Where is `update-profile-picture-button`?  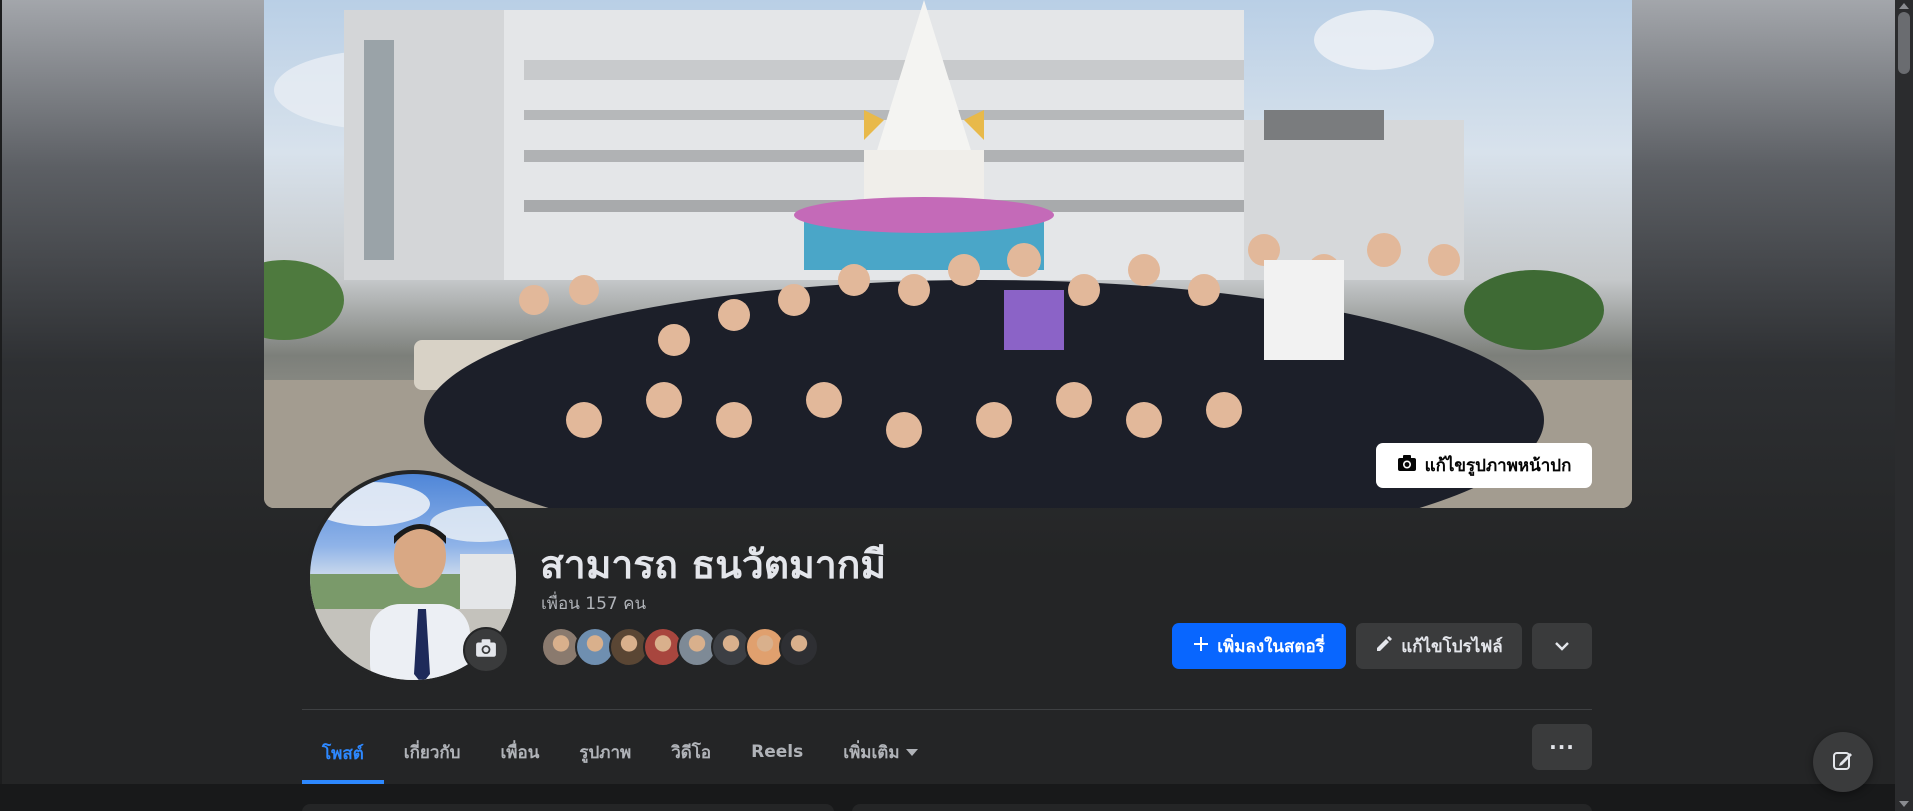 update-profile-picture-button is located at coordinates (486, 650).